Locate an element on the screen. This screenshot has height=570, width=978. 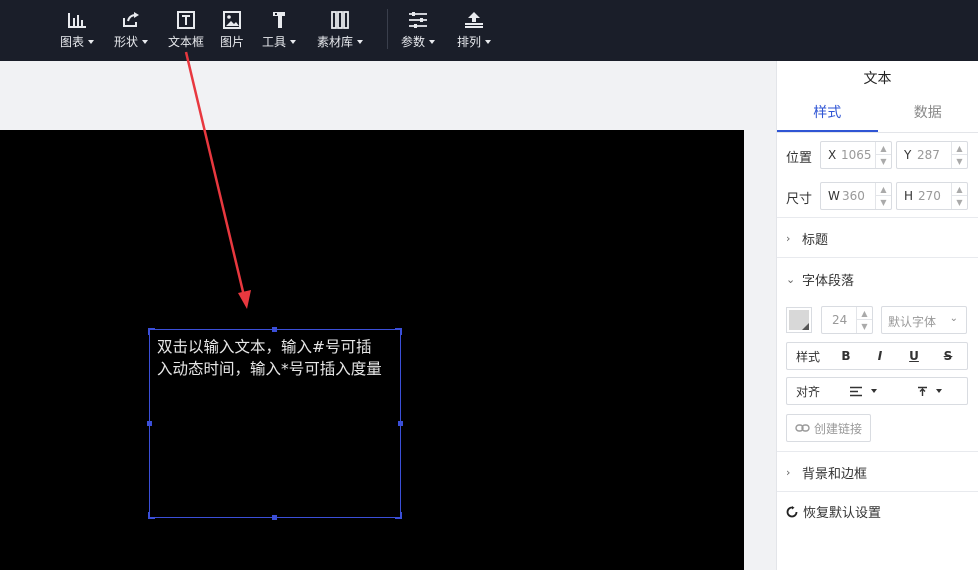
panel-tabs: 样式 数据 is located at coordinates (877, 114).